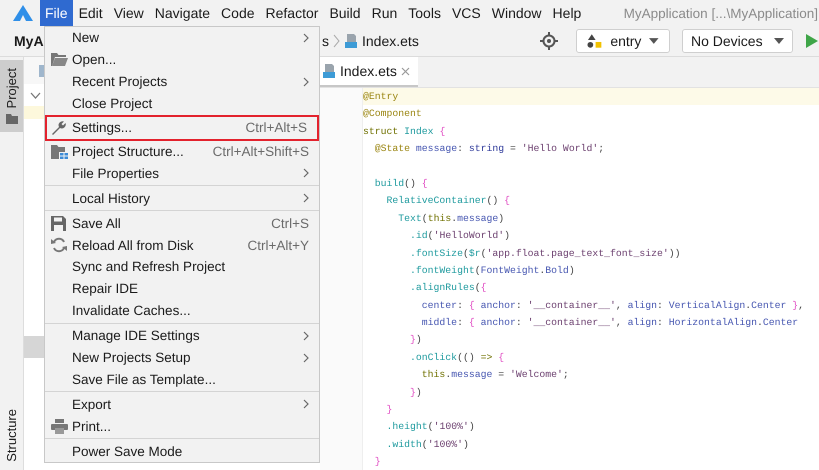 This screenshot has width=819, height=470. I want to click on project-name: MyA, so click(29, 41).